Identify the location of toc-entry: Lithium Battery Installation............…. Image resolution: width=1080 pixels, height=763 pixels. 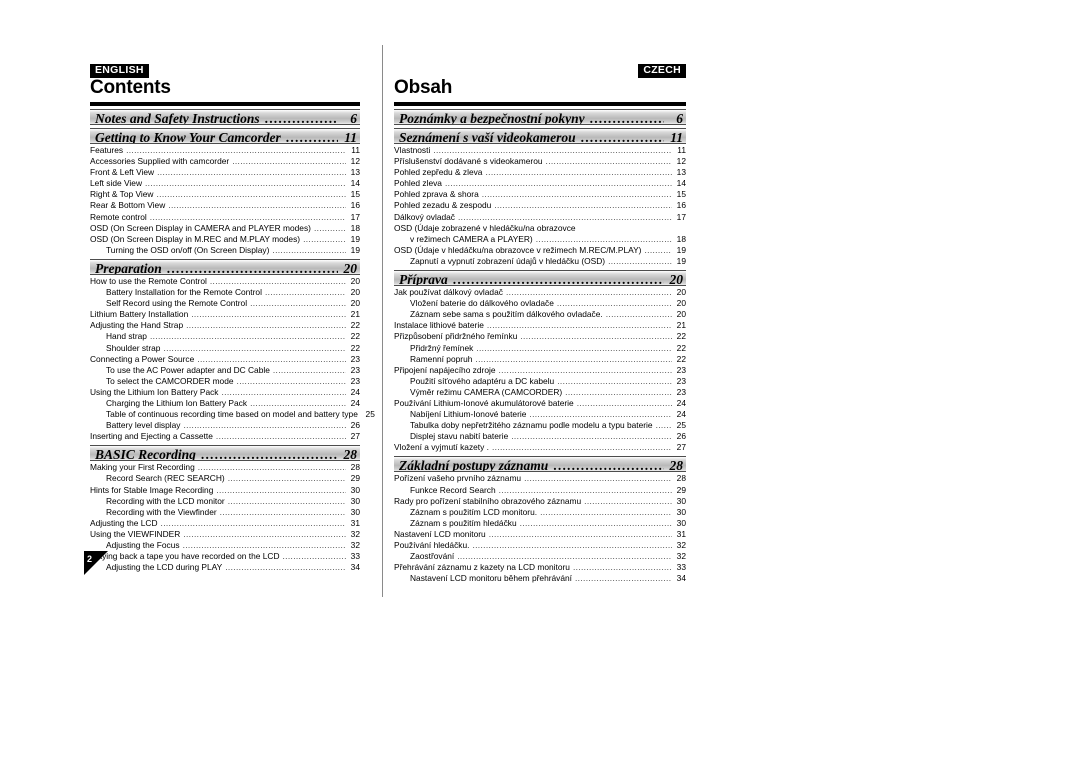
(225, 314).